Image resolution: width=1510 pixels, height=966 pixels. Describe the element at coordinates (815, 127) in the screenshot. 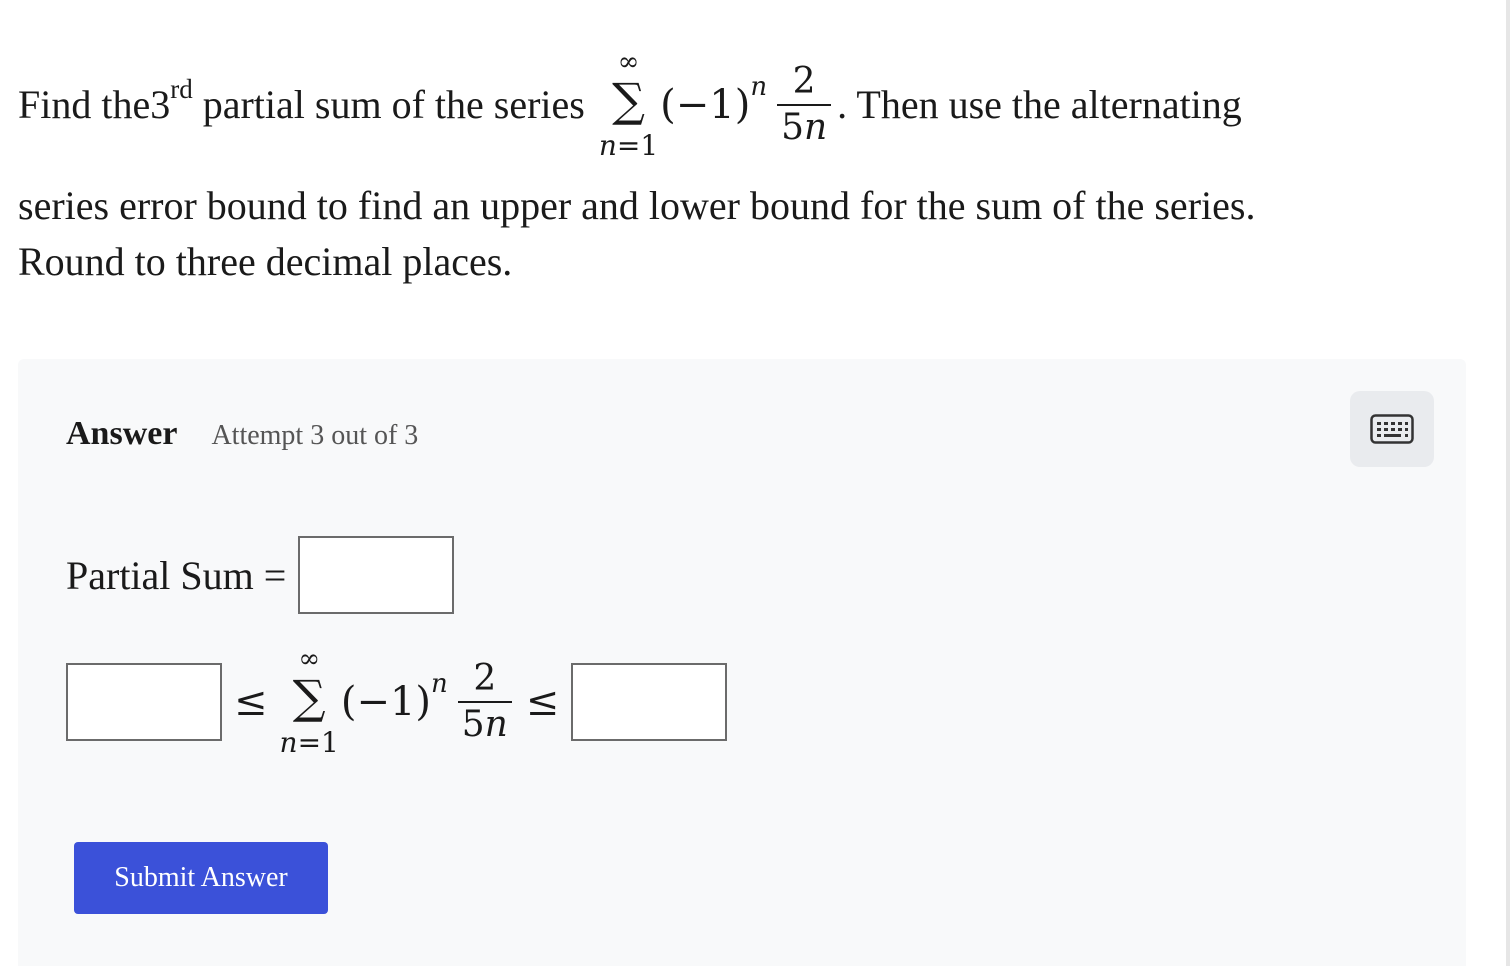

I see `denominator-var: n` at that location.